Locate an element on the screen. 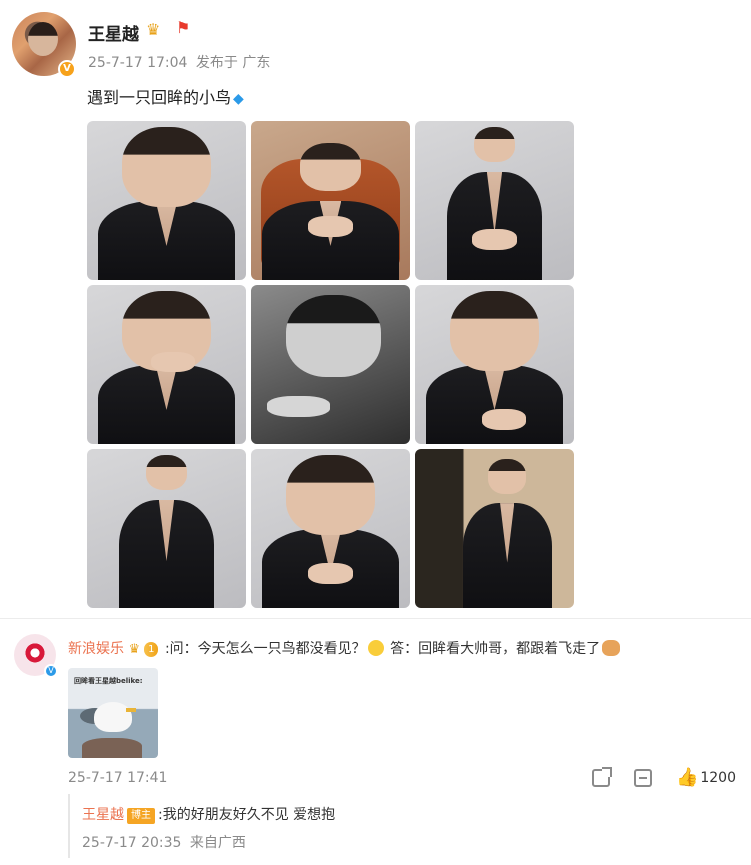 This screenshot has height=865, width=751. post-meta: 25-7-17 17:04 发布于 广东 is located at coordinates (181, 62).